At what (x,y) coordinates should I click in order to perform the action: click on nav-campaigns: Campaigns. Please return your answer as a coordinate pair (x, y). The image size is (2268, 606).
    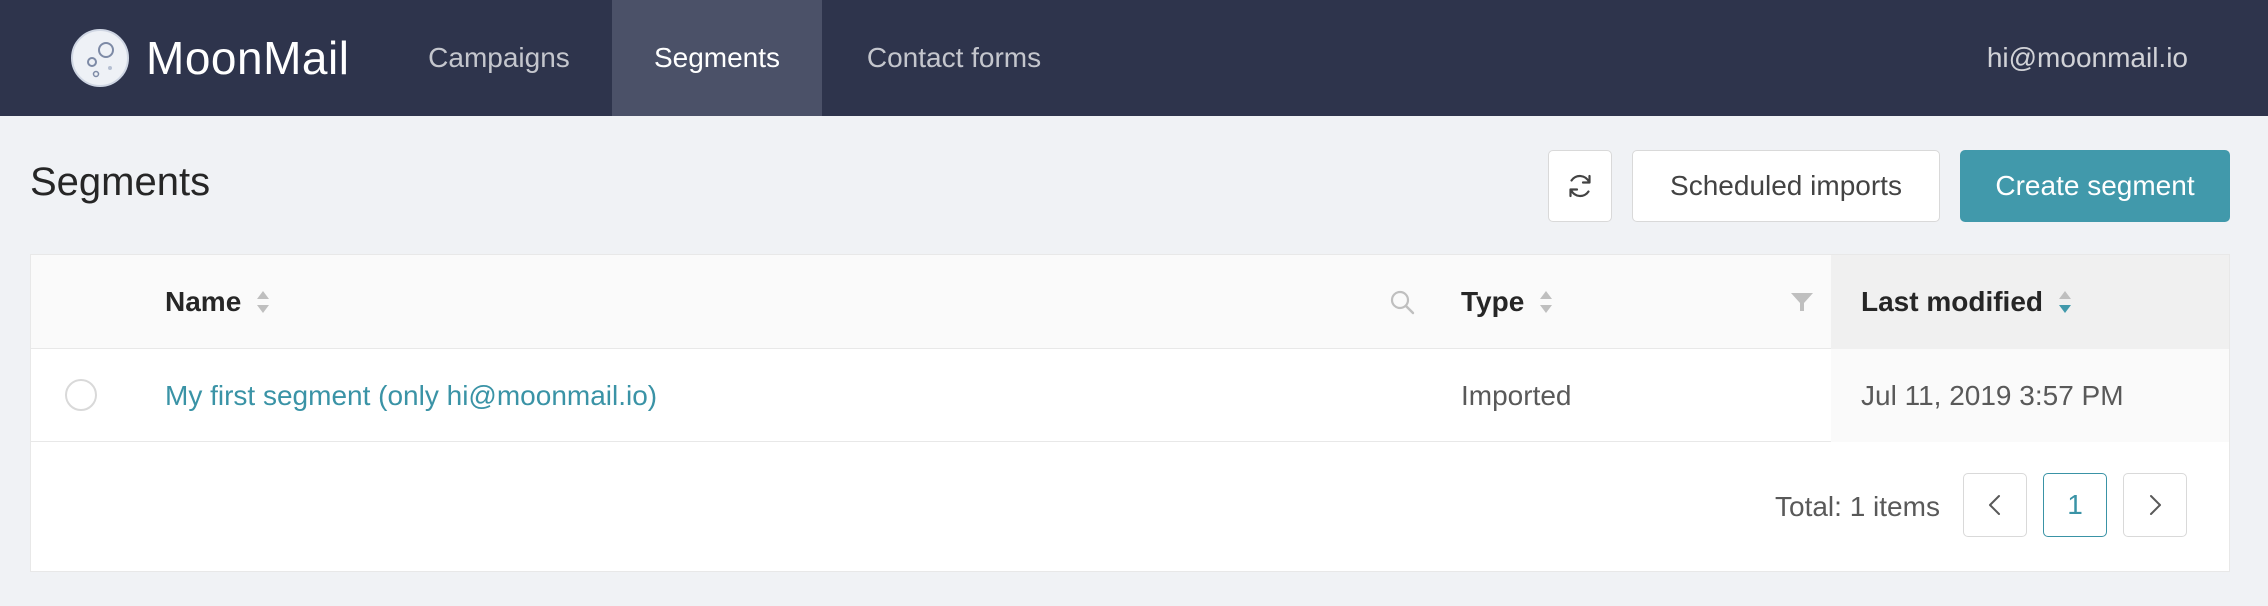
    Looking at the image, I should click on (499, 58).